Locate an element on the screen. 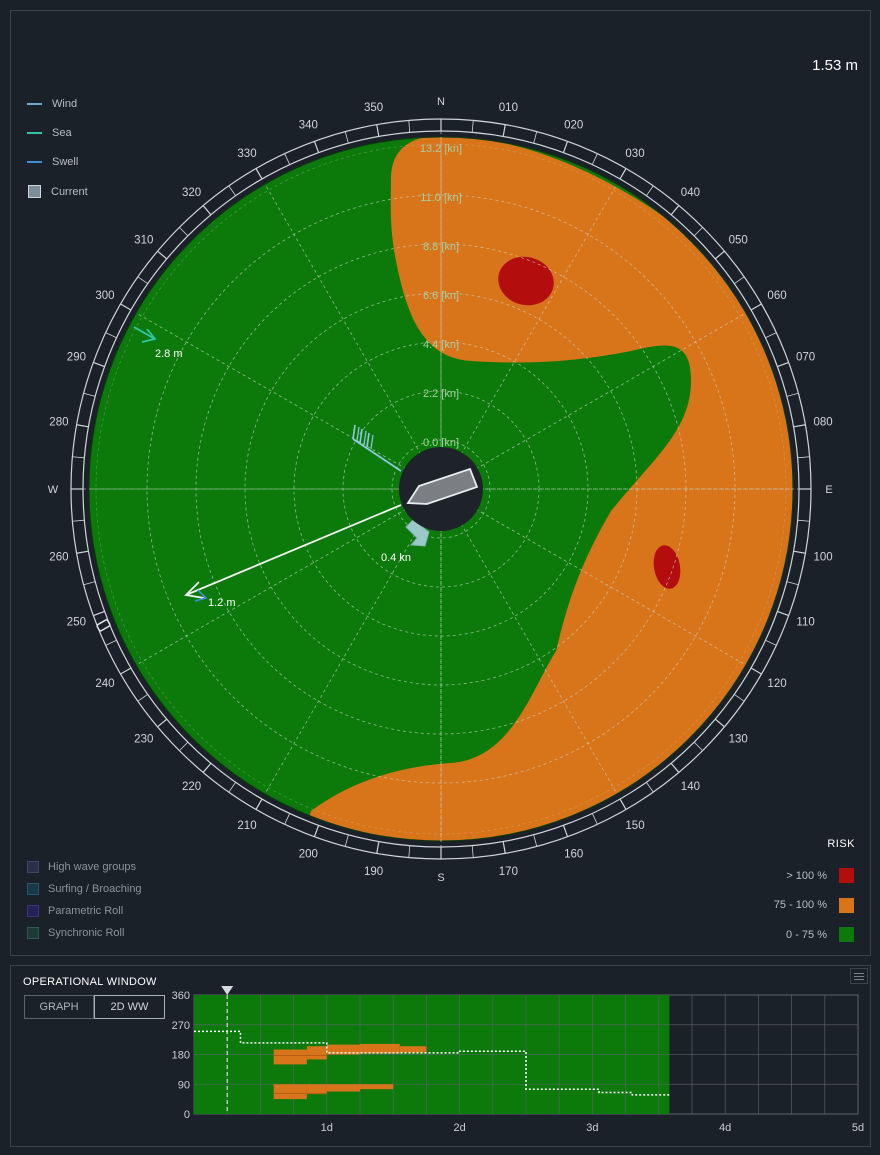 This screenshot has height=1155, width=880. risk-swatch-orange is located at coordinates (846, 905).